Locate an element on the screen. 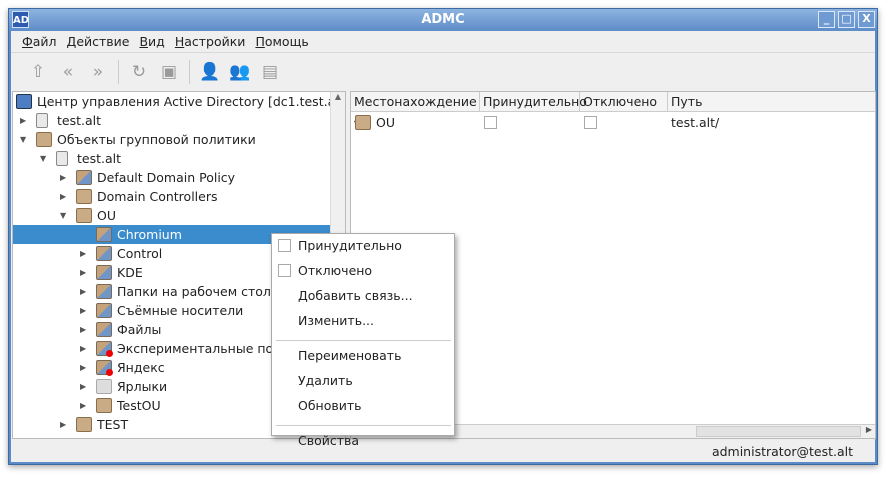 Image resolution: width=890 pixels, height=477 pixels. tree-item: ▼ test.alt is located at coordinates (172, 158).